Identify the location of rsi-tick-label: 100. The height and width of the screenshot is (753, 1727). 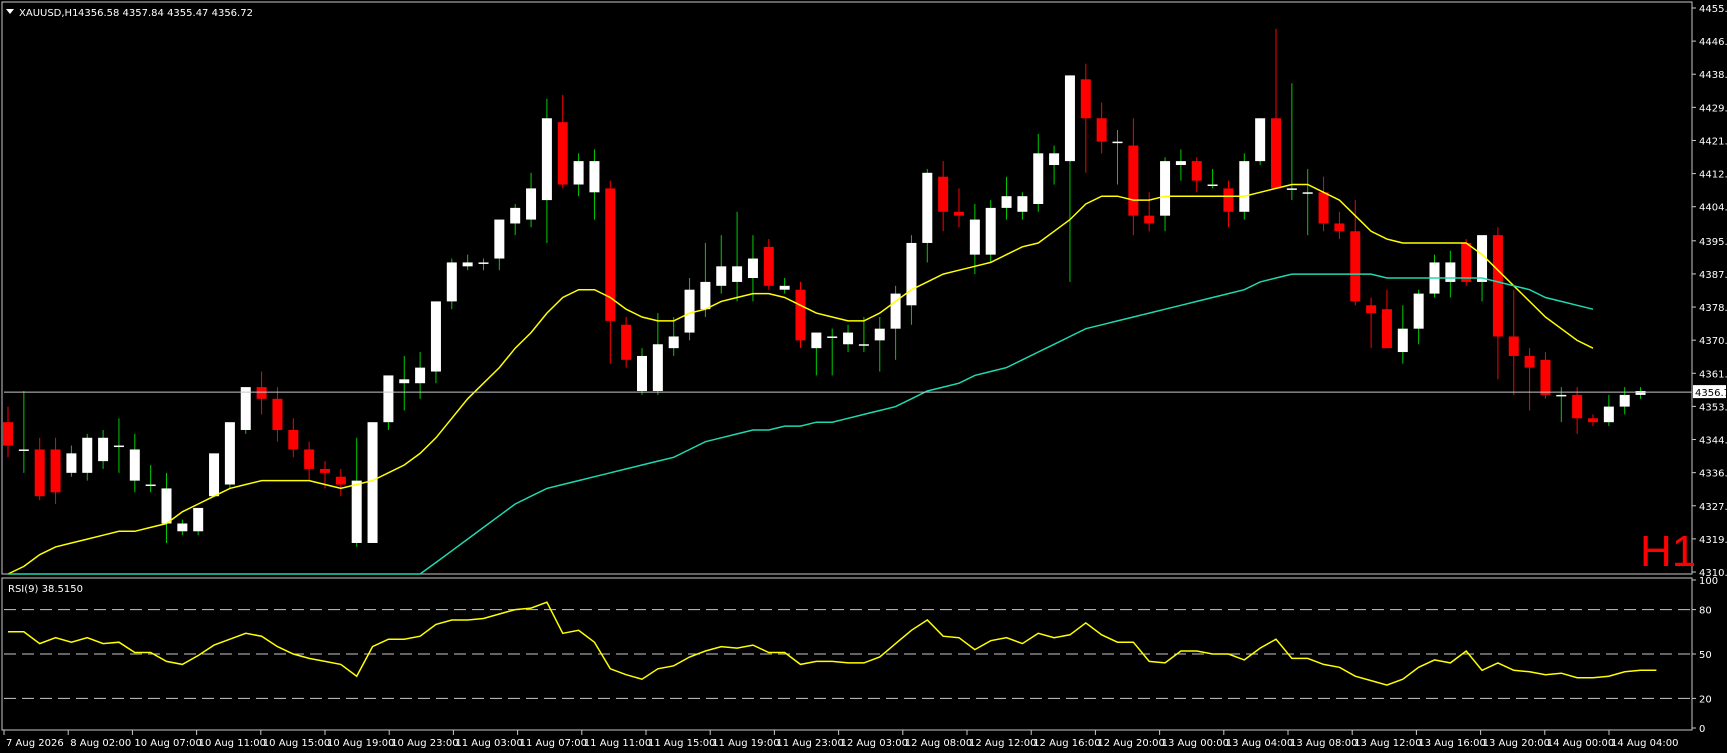
(1708, 581).